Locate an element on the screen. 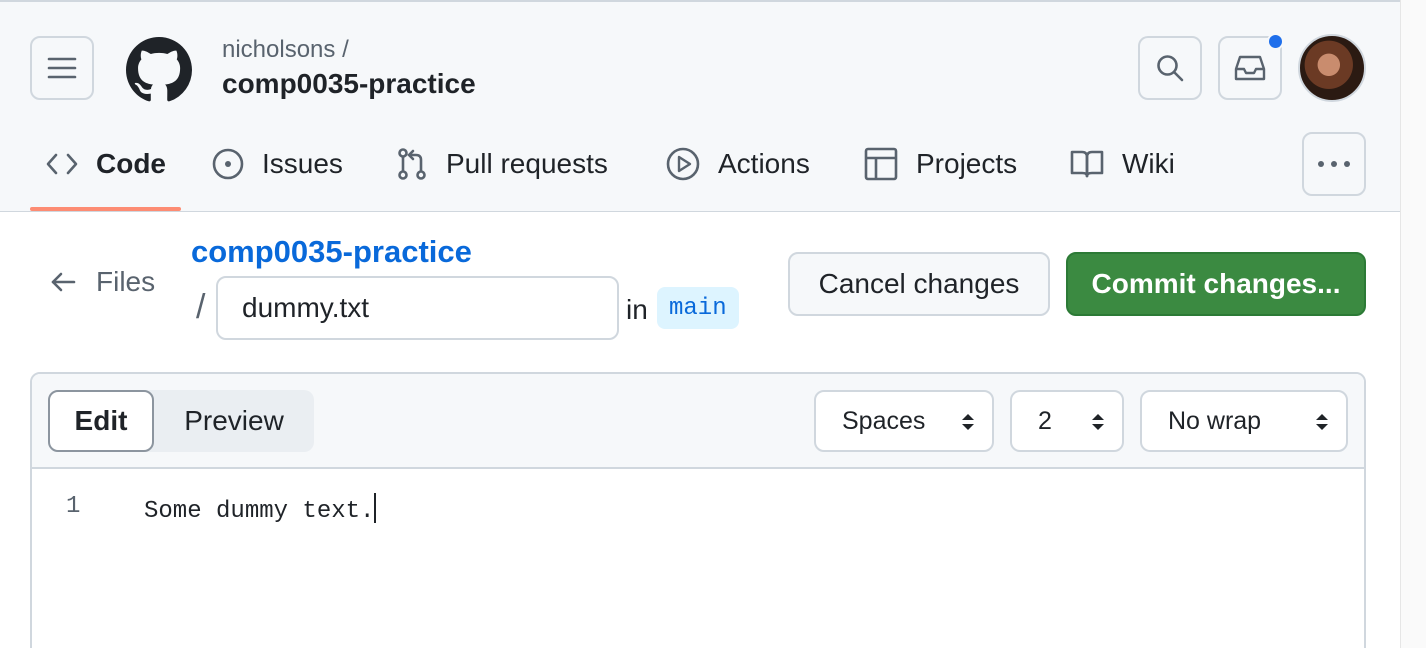 The width and height of the screenshot is (1426, 648). tab-label: Issues is located at coordinates (302, 163).